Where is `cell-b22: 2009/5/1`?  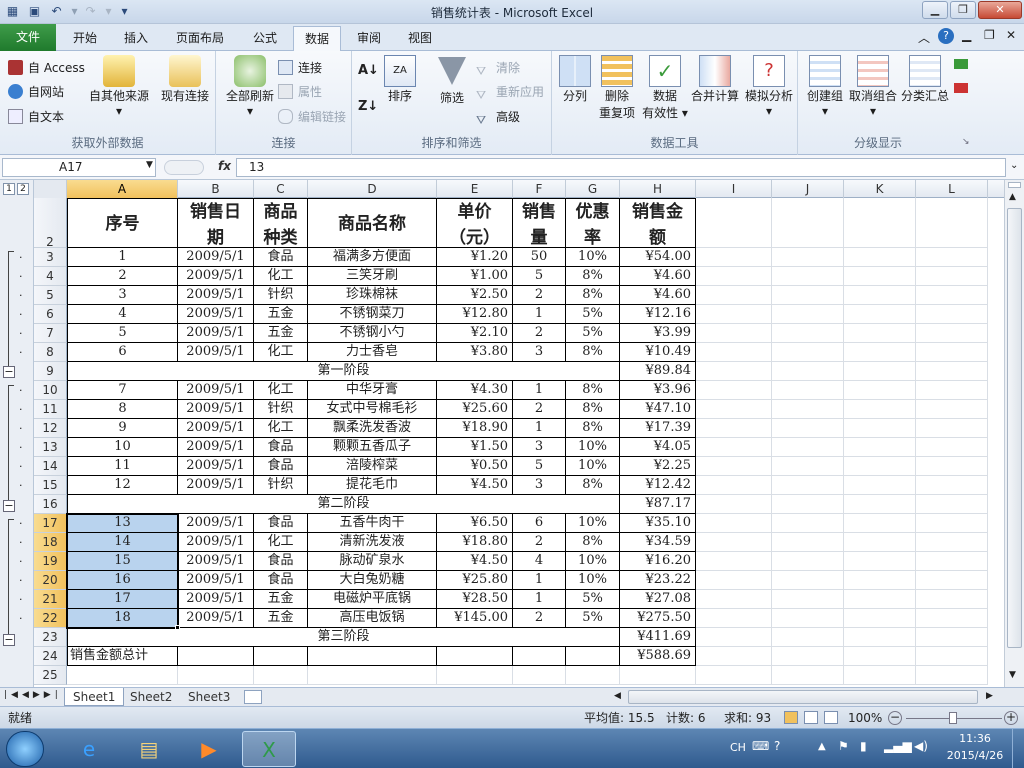
cell-b22: 2009/5/1 is located at coordinates (216, 618).